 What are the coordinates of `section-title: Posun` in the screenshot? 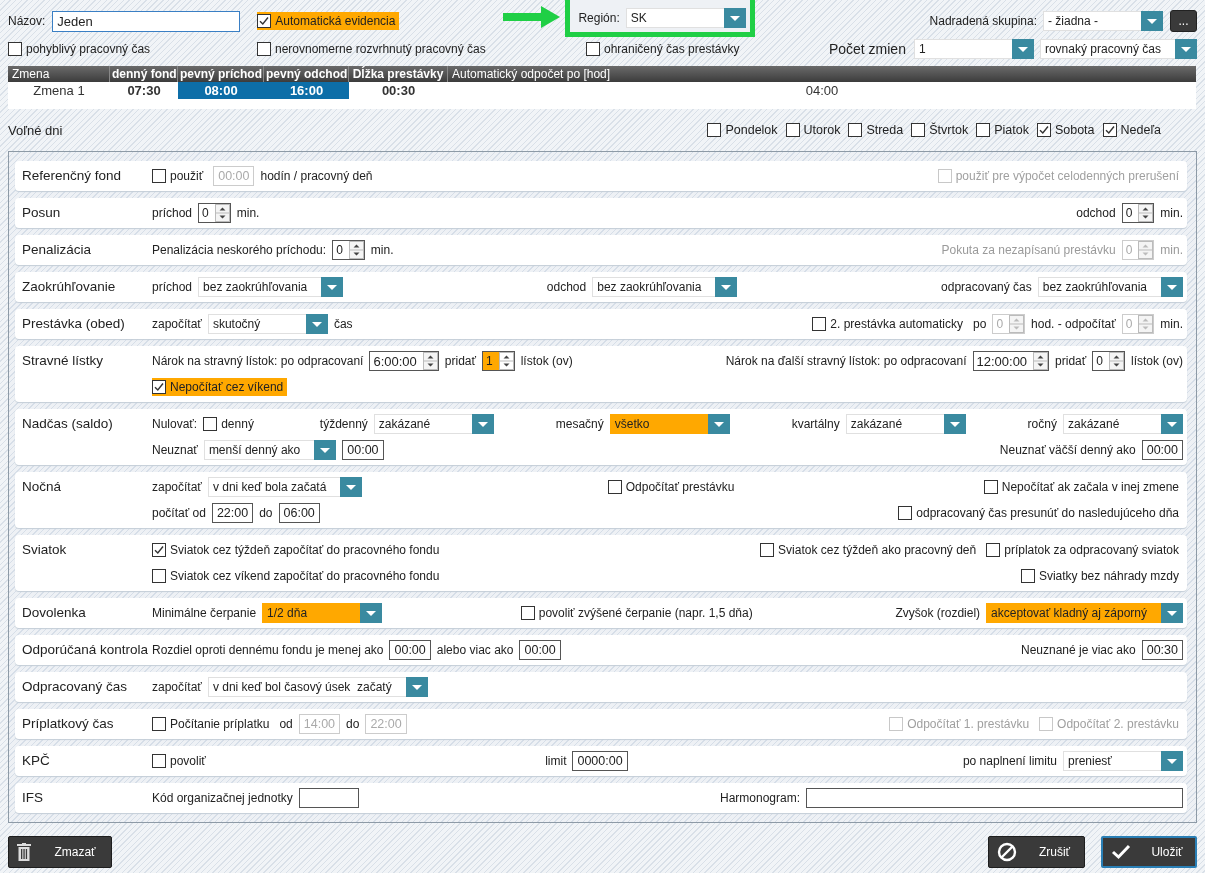 It's located at (42, 213).